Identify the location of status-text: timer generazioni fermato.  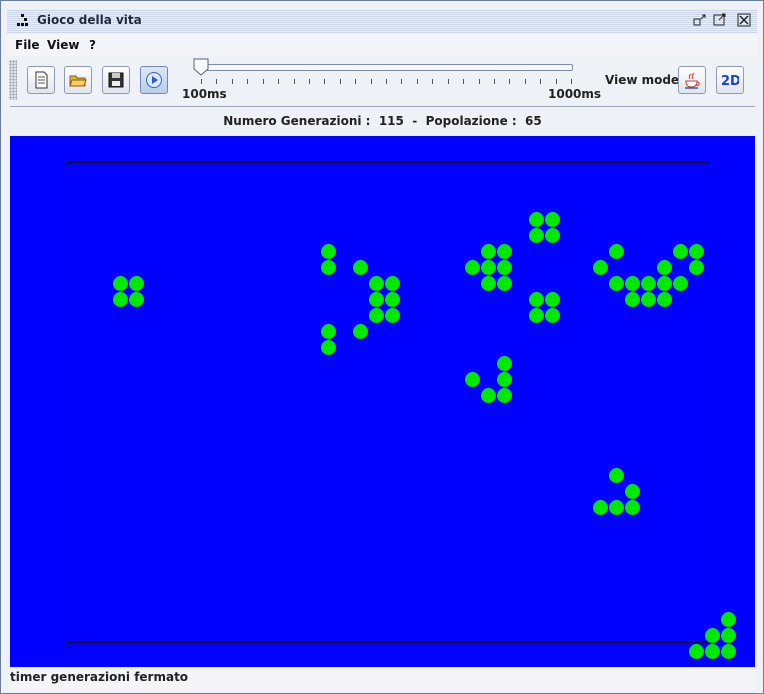
(99, 677).